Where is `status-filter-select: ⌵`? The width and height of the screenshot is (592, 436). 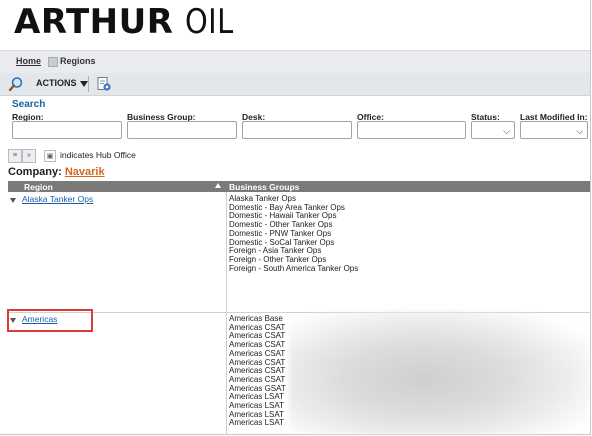 status-filter-select: ⌵ is located at coordinates (493, 130).